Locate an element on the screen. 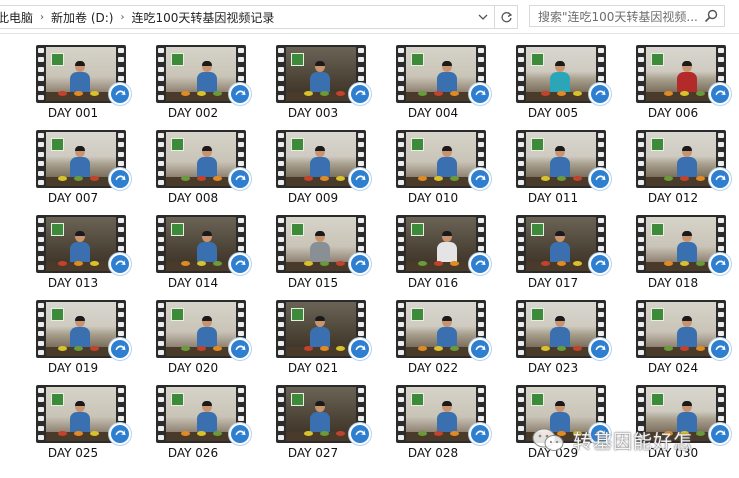  file-name: DAY 026 is located at coordinates (193, 453).